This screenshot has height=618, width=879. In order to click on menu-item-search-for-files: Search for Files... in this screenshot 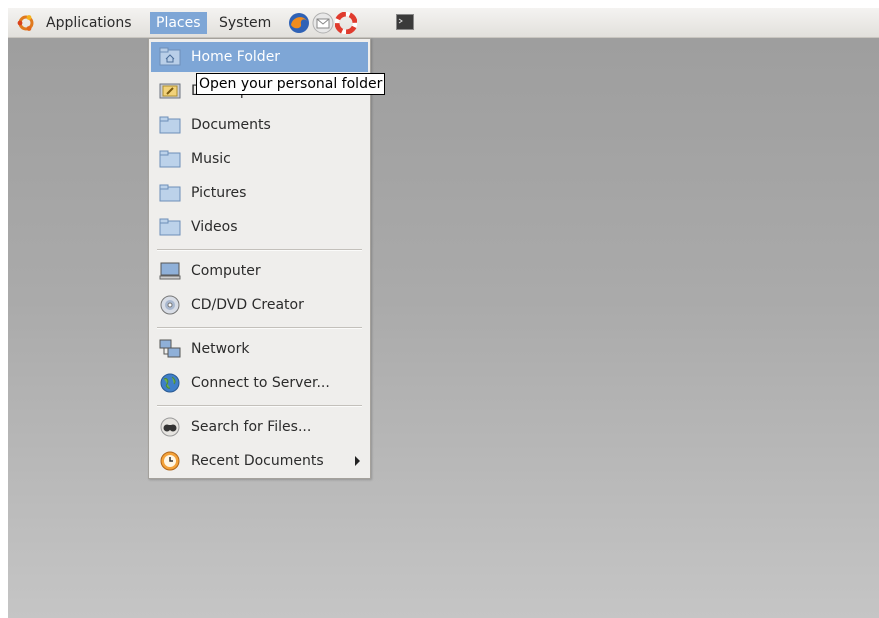, I will do `click(259, 427)`.